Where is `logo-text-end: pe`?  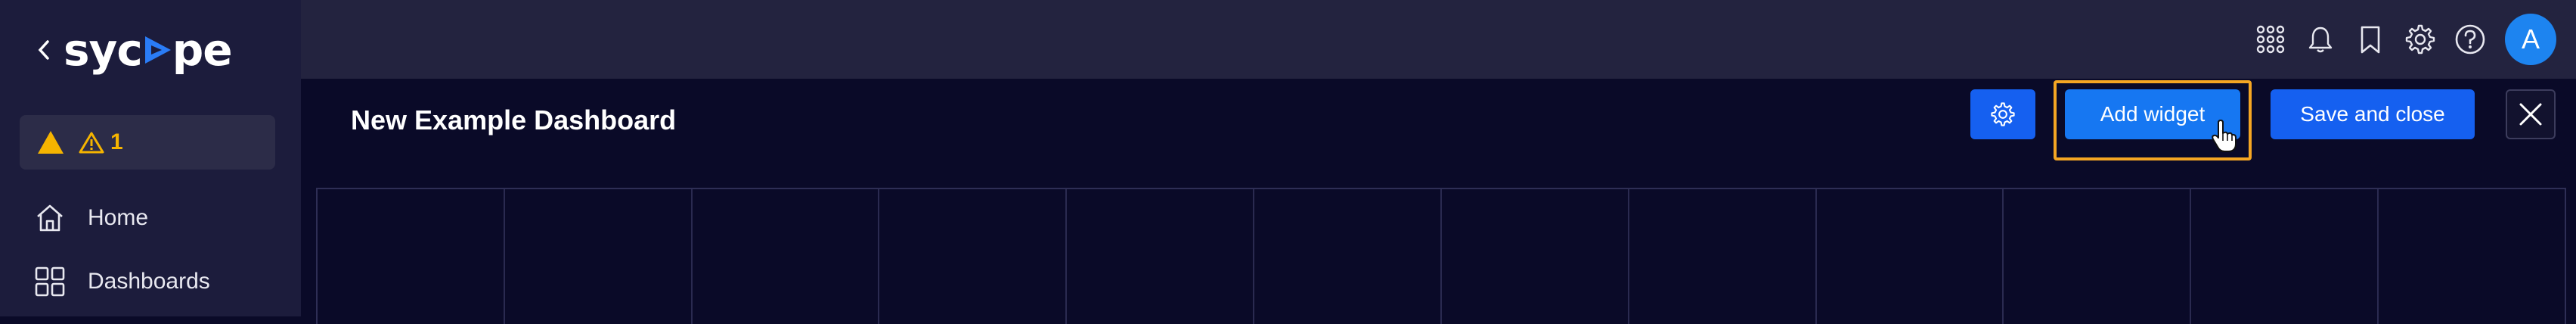
logo-text-end: pe is located at coordinates (202, 50).